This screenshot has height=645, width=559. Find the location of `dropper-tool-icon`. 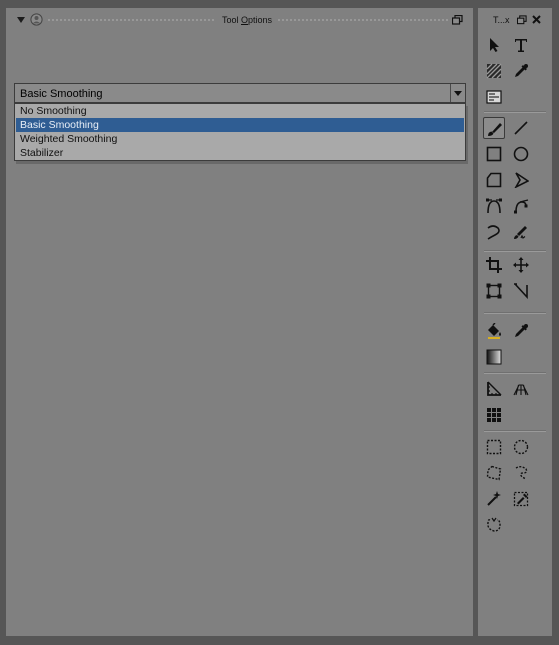

dropper-tool-icon is located at coordinates (521, 71).